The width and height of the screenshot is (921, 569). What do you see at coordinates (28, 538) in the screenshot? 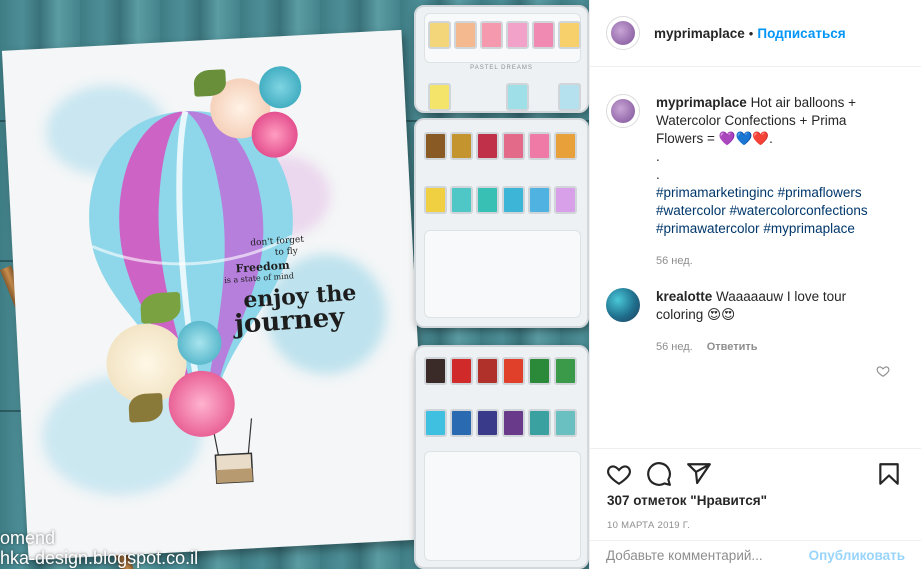
I see `watermark-text-1: omend` at bounding box center [28, 538].